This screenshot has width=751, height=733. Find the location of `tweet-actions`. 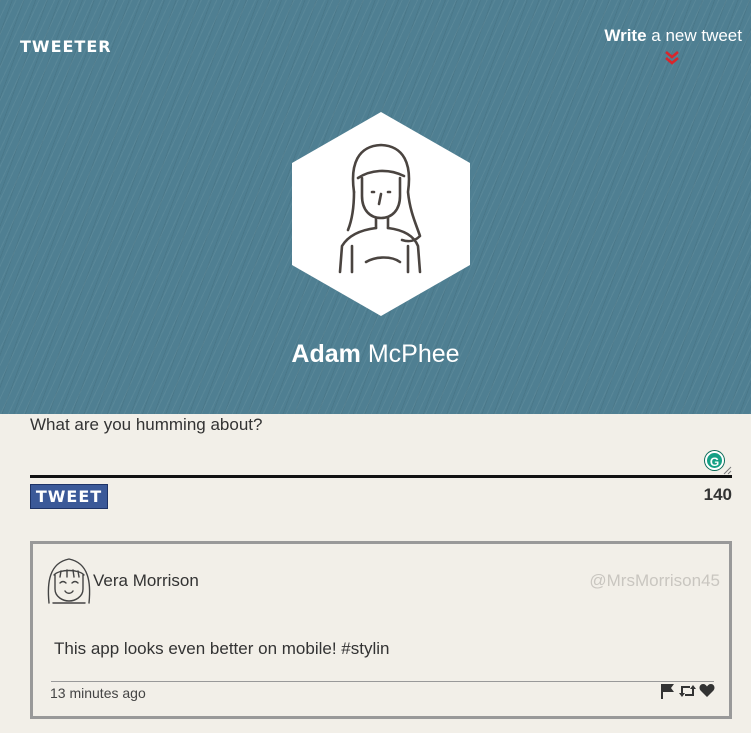

tweet-actions is located at coordinates (688, 691).